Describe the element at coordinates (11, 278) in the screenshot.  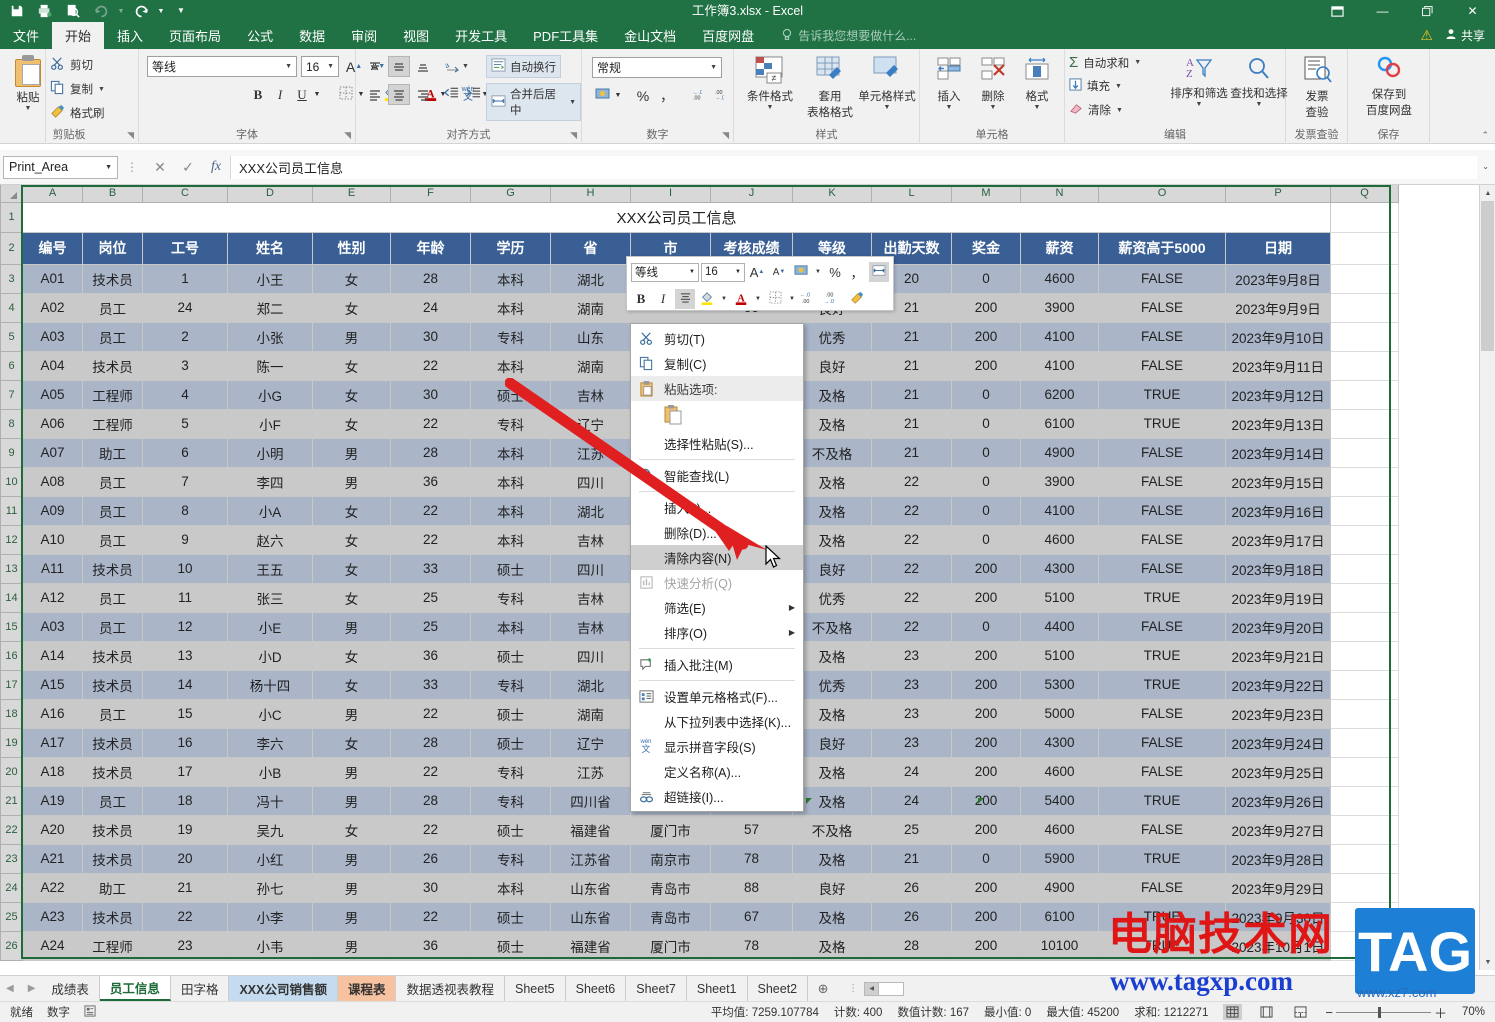
I see `row-header-3: 3` at that location.